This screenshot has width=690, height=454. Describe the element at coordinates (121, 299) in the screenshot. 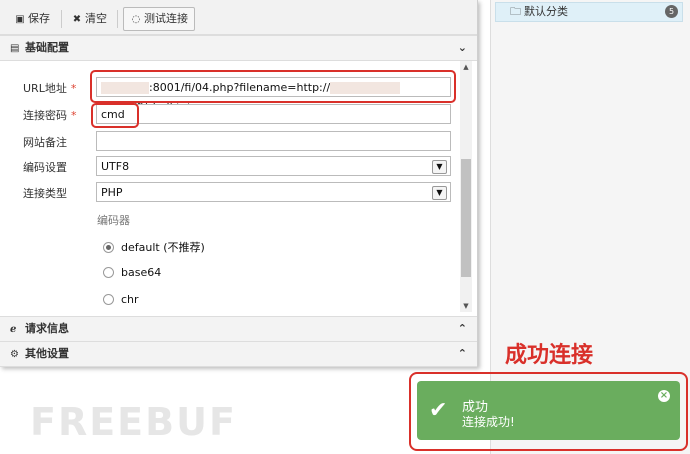

I see `encoder-radio-chr: chr` at that location.